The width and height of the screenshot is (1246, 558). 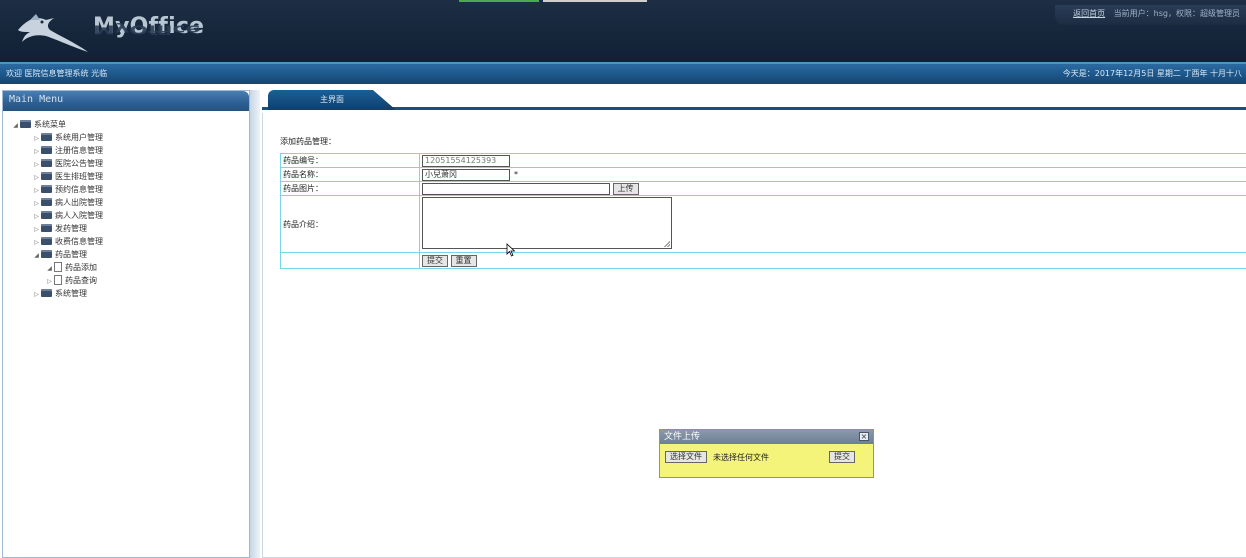 I want to click on home-link: 返回首页, so click(x=1089, y=13).